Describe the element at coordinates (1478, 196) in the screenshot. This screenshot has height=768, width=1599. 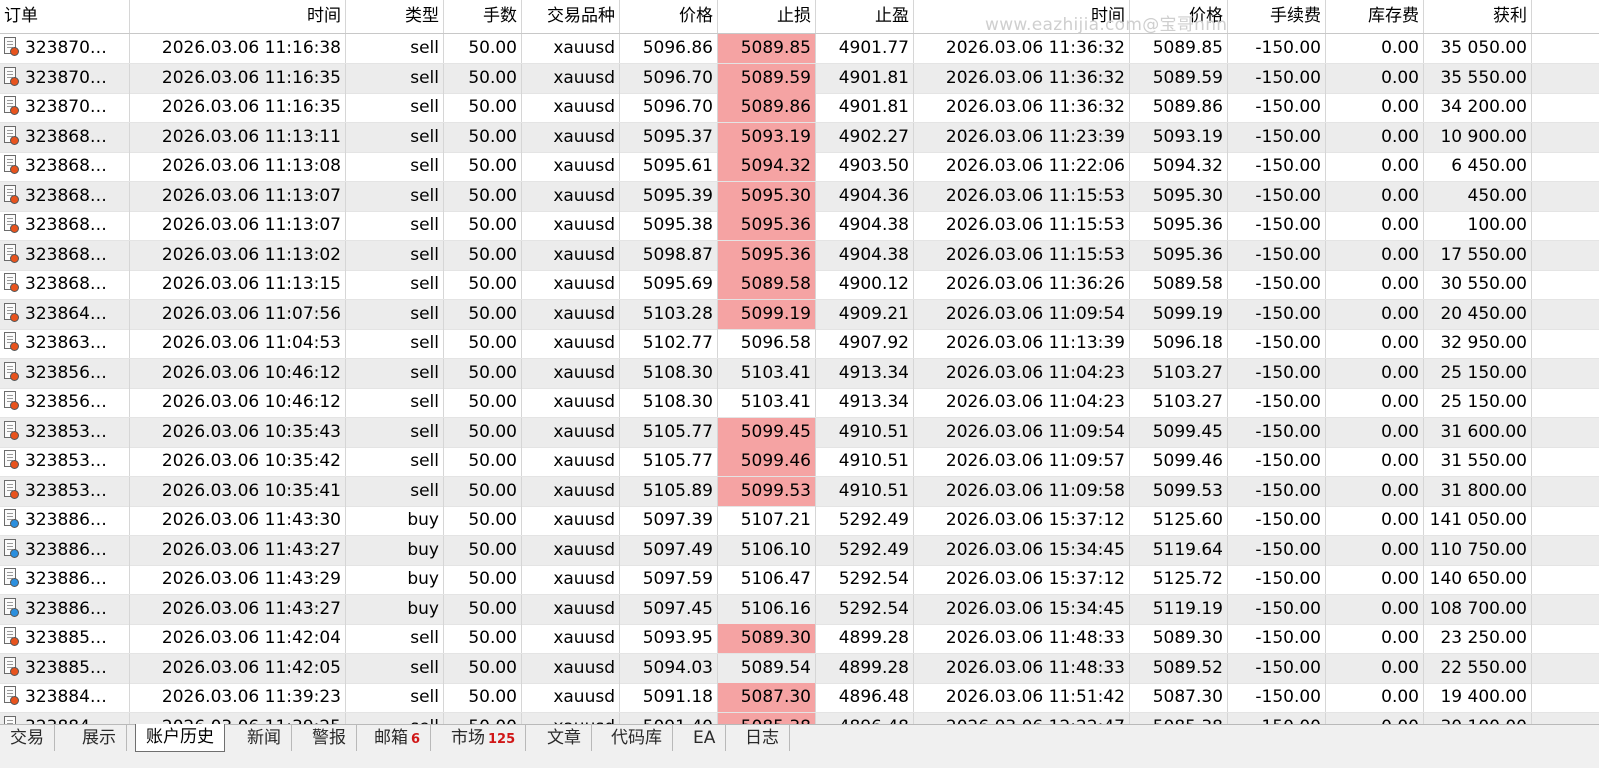
I see `cell-profit: 450.00` at that location.